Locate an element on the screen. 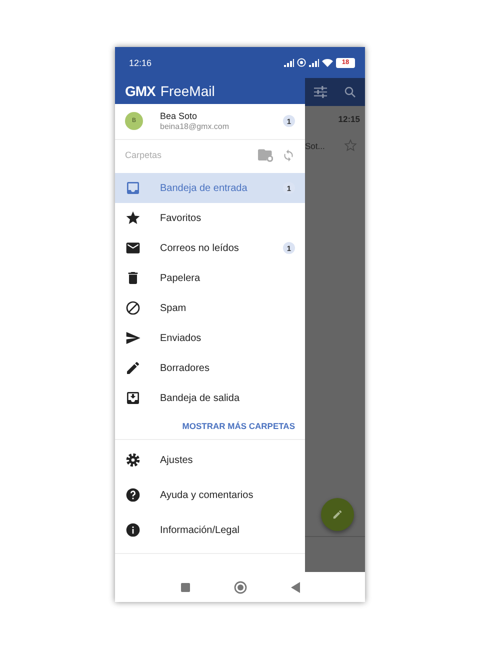 The image size is (481, 650). account-name: Bea Soto is located at coordinates (179, 116).